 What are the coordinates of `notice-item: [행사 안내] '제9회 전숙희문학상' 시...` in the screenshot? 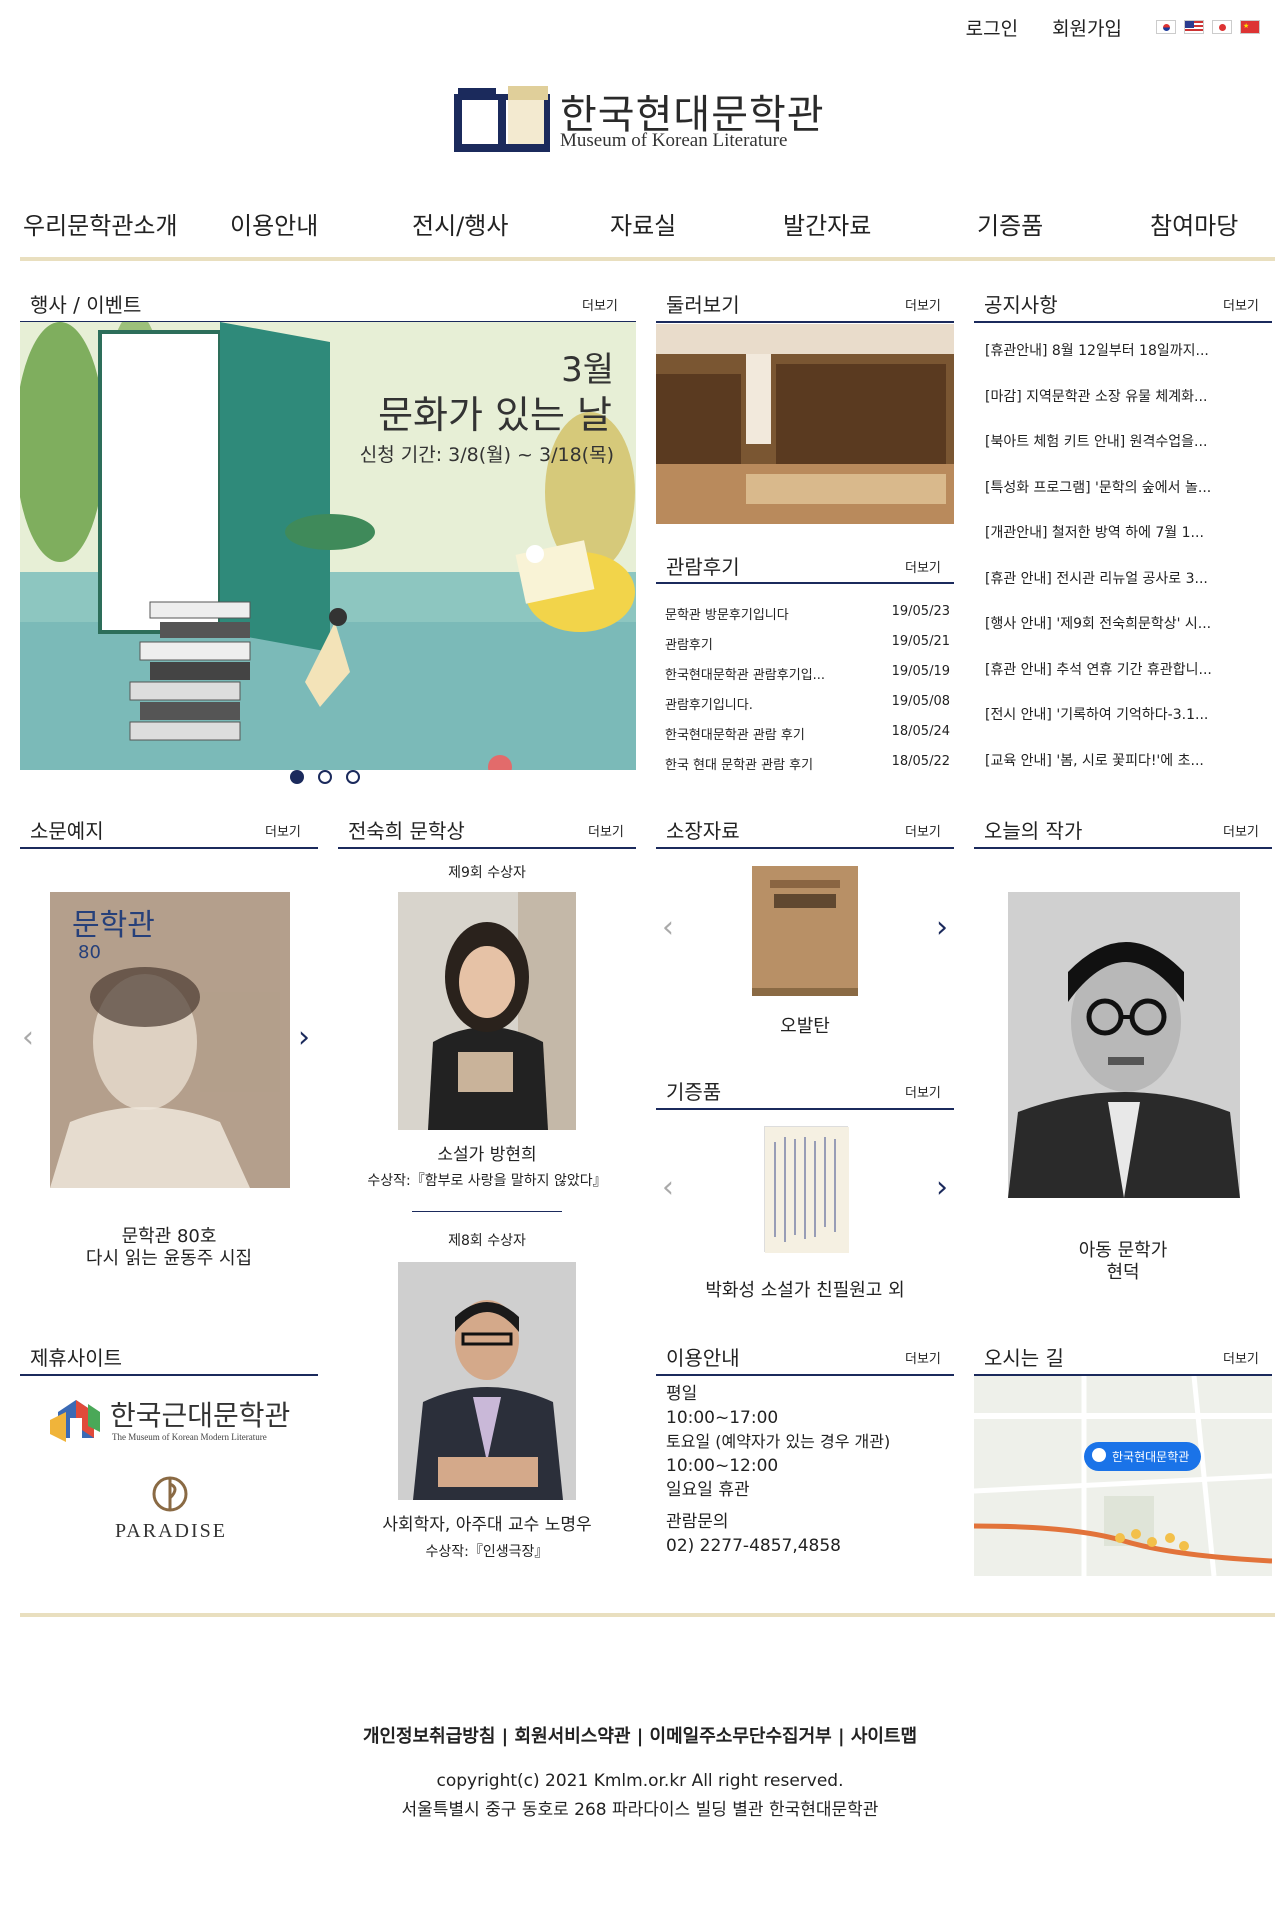 It's located at (1130, 636).